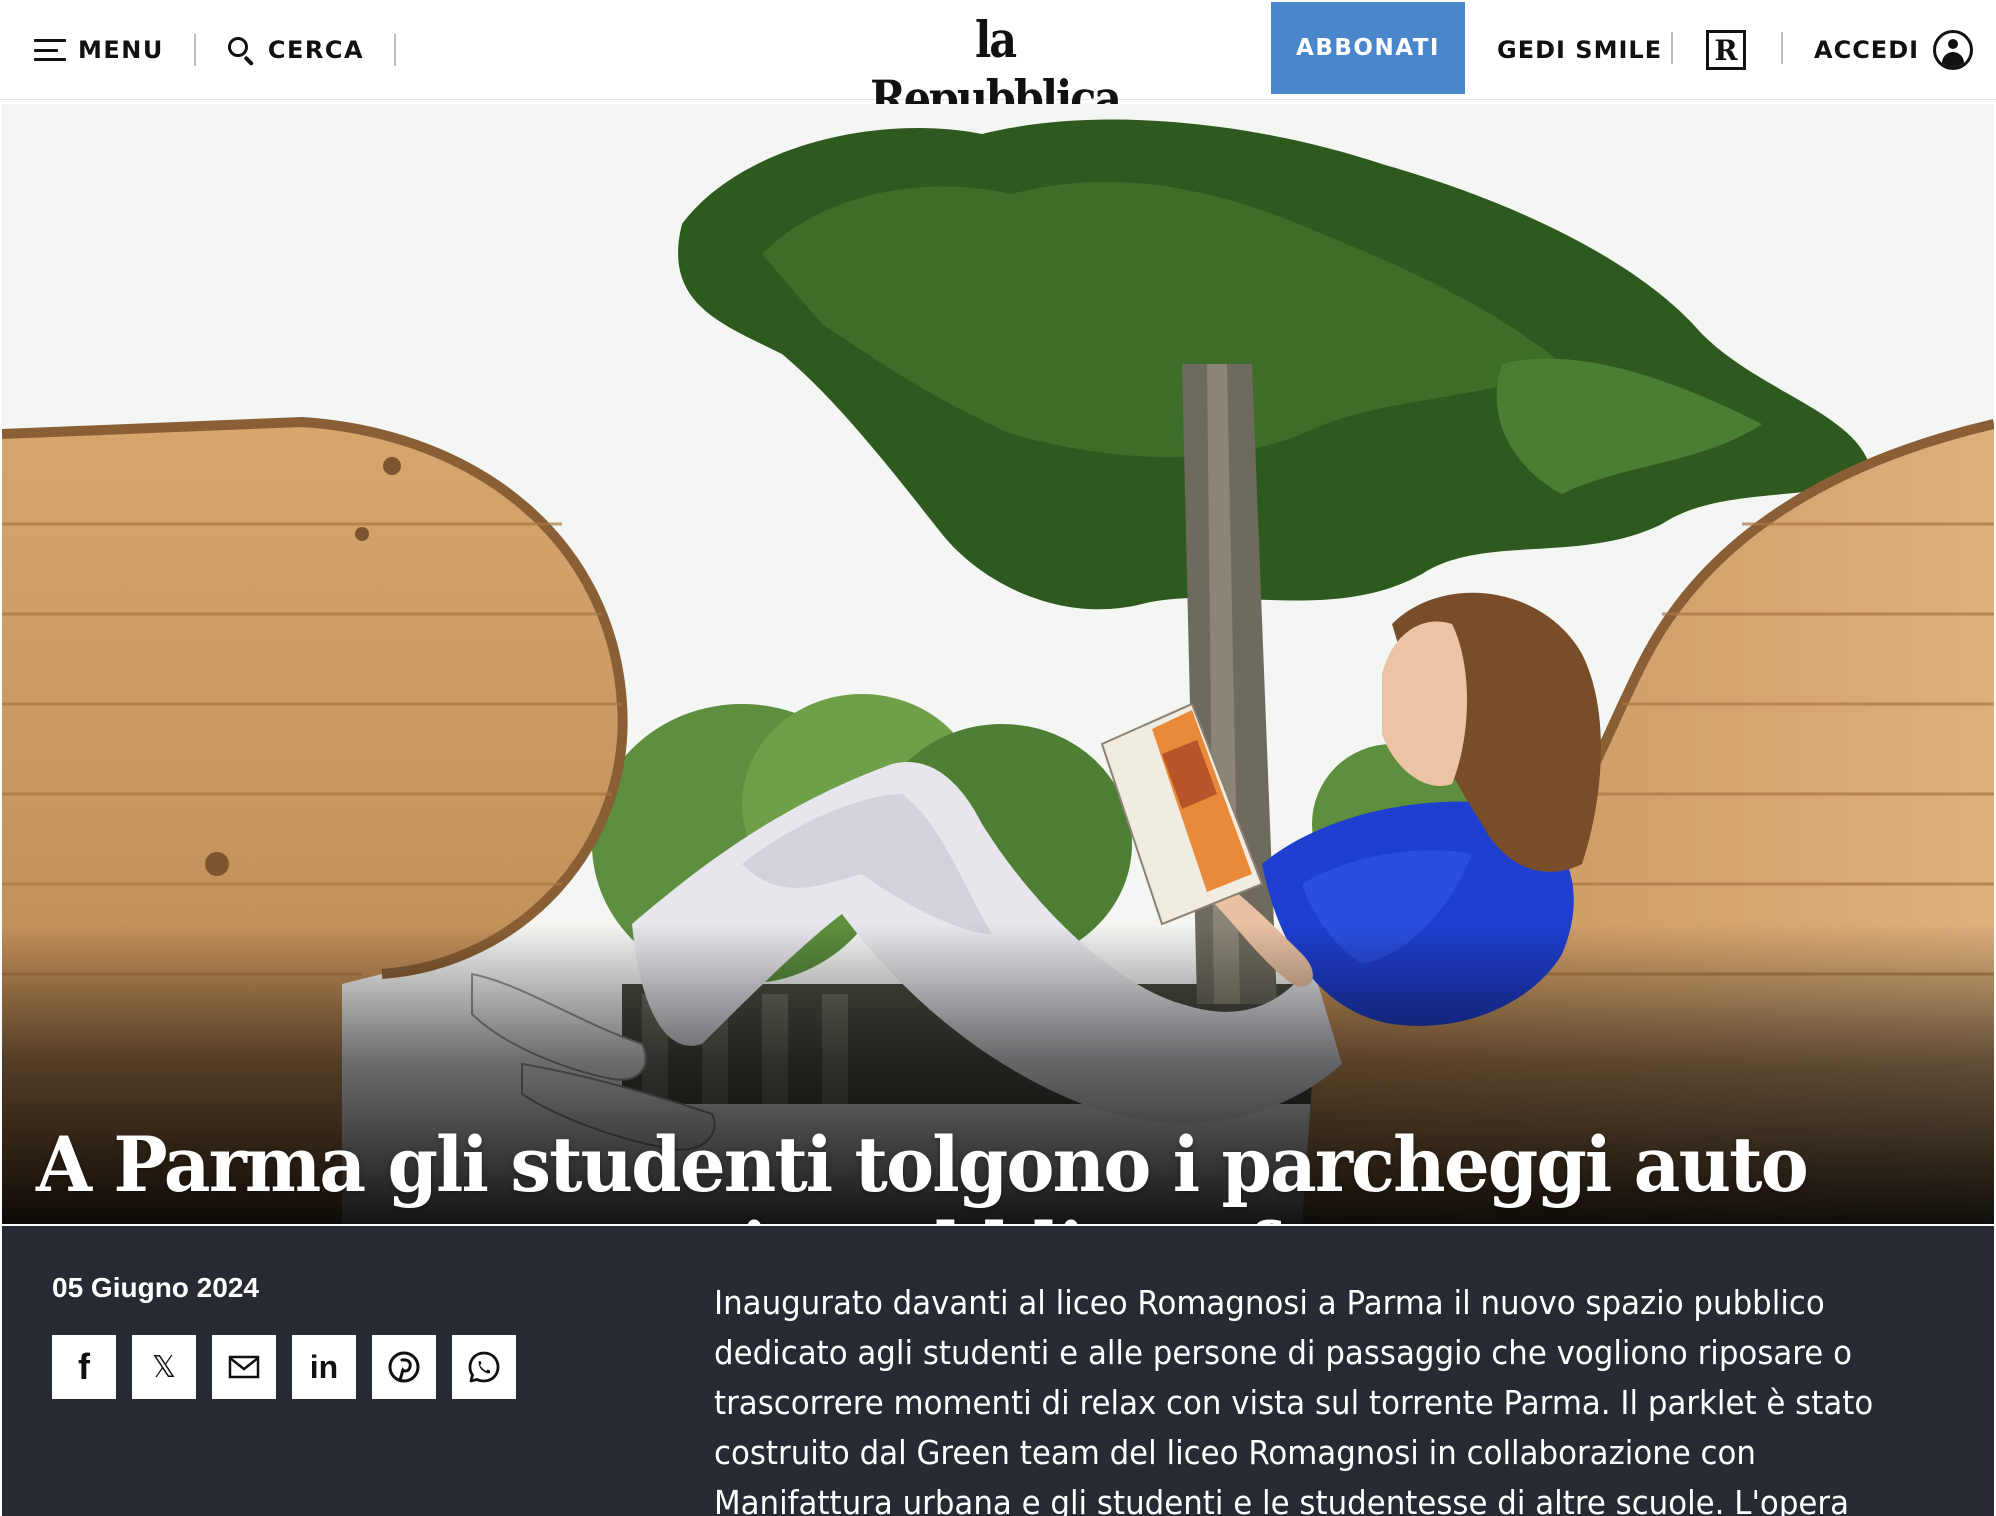 Image resolution: width=1996 pixels, height=1516 pixels. I want to click on hamburger-icon, so click(50, 50).